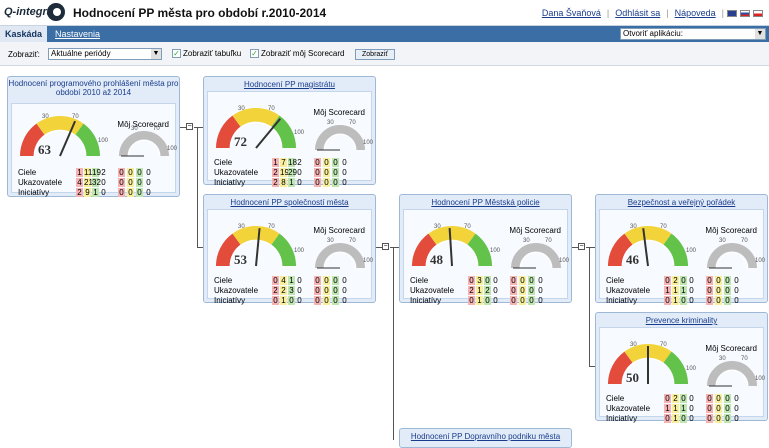 This screenshot has width=769, height=448. What do you see at coordinates (236, 172) in the screenshot?
I see `row-label: Ukazovatele` at bounding box center [236, 172].